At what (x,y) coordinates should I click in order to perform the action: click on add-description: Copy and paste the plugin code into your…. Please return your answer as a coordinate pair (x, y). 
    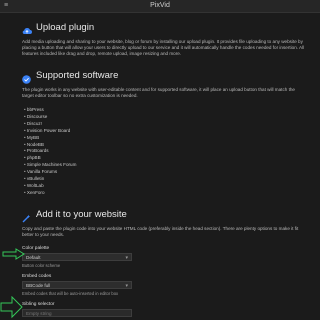
    Looking at the image, I should click on (160, 231).